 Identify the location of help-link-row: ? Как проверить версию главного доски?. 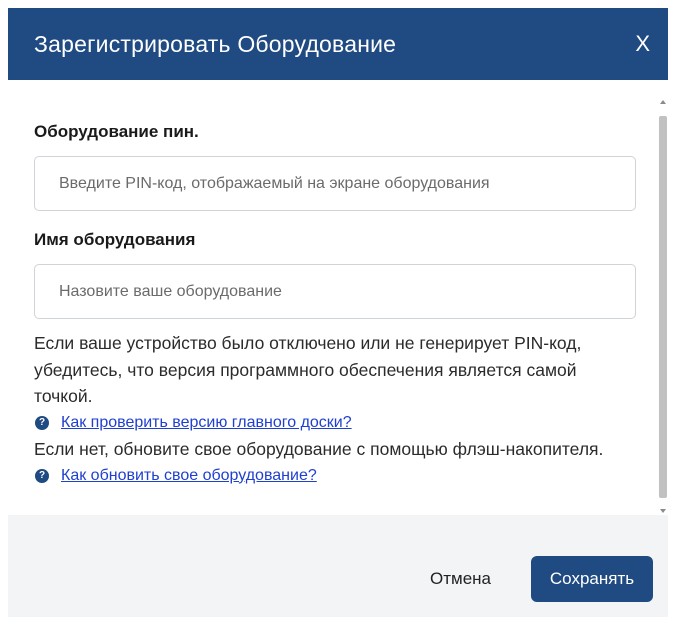
(336, 423).